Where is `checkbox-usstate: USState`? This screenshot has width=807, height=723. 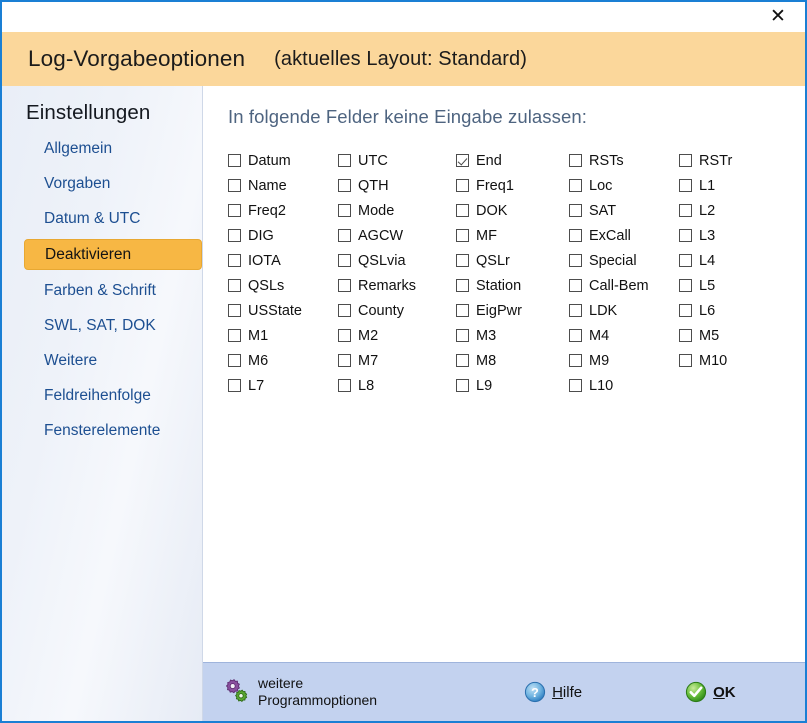 checkbox-usstate: USState is located at coordinates (283, 311).